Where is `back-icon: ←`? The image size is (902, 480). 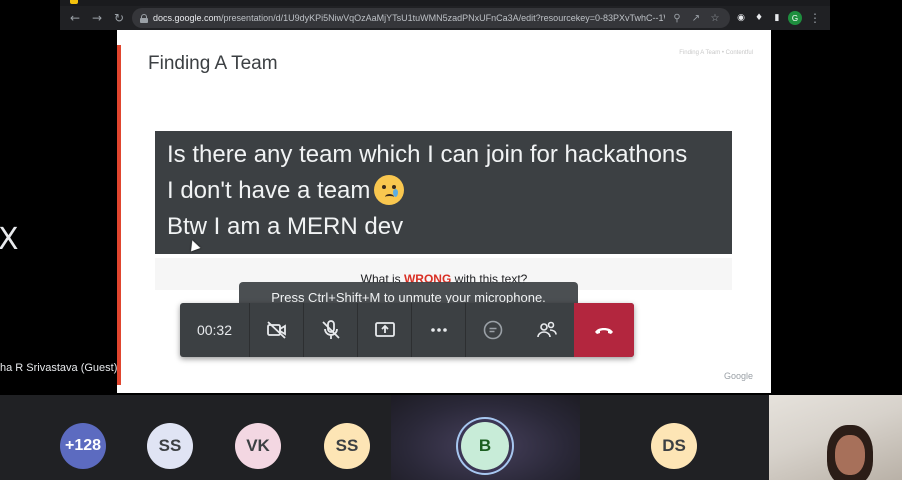 back-icon: ← is located at coordinates (75, 18).